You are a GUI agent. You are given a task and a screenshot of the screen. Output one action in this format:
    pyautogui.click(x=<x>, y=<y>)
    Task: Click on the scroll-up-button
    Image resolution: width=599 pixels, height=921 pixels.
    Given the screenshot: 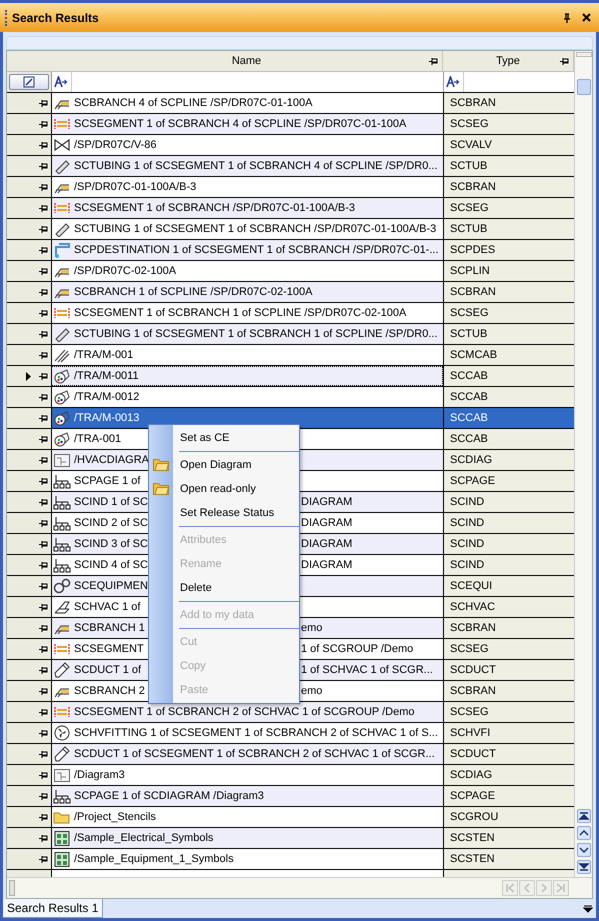 What is the action you would take?
    pyautogui.click(x=583, y=833)
    